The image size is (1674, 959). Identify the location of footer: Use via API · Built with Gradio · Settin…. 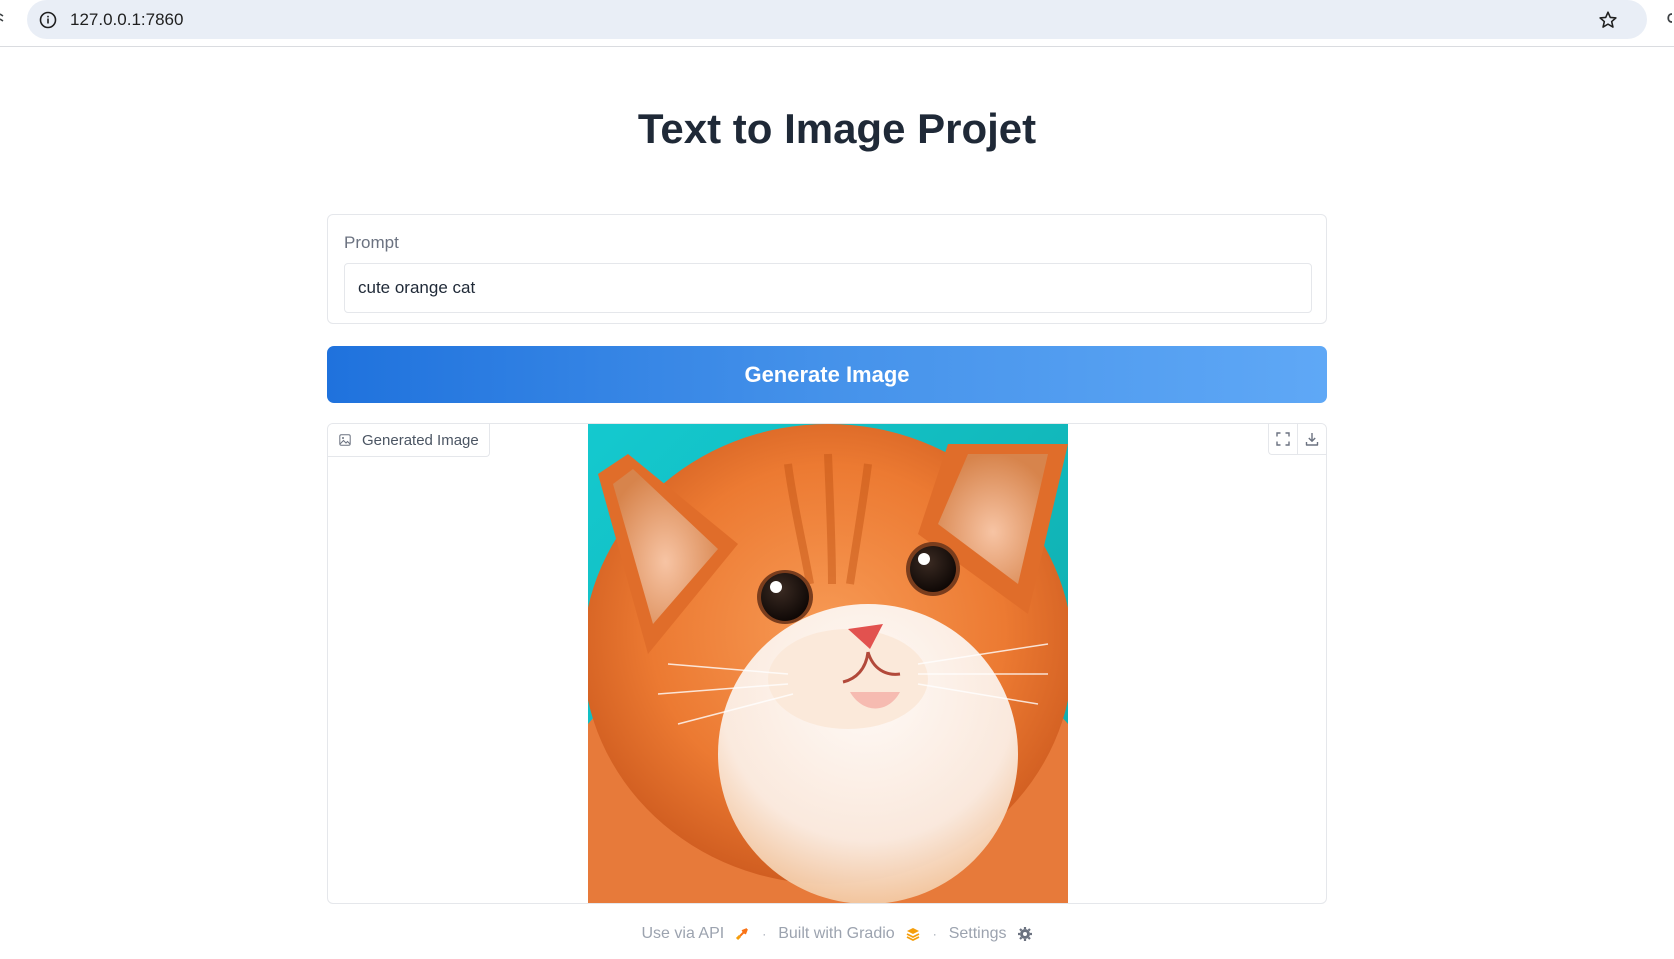
(837, 934).